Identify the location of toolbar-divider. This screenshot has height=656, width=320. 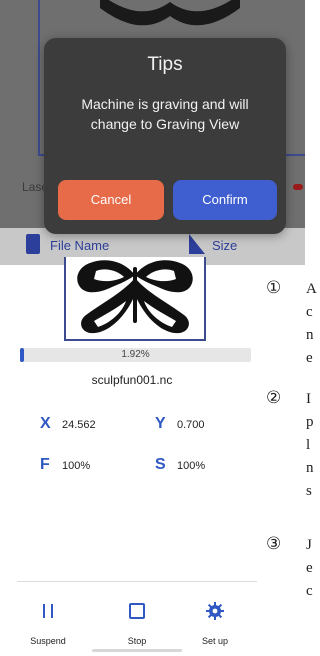
(137, 581).